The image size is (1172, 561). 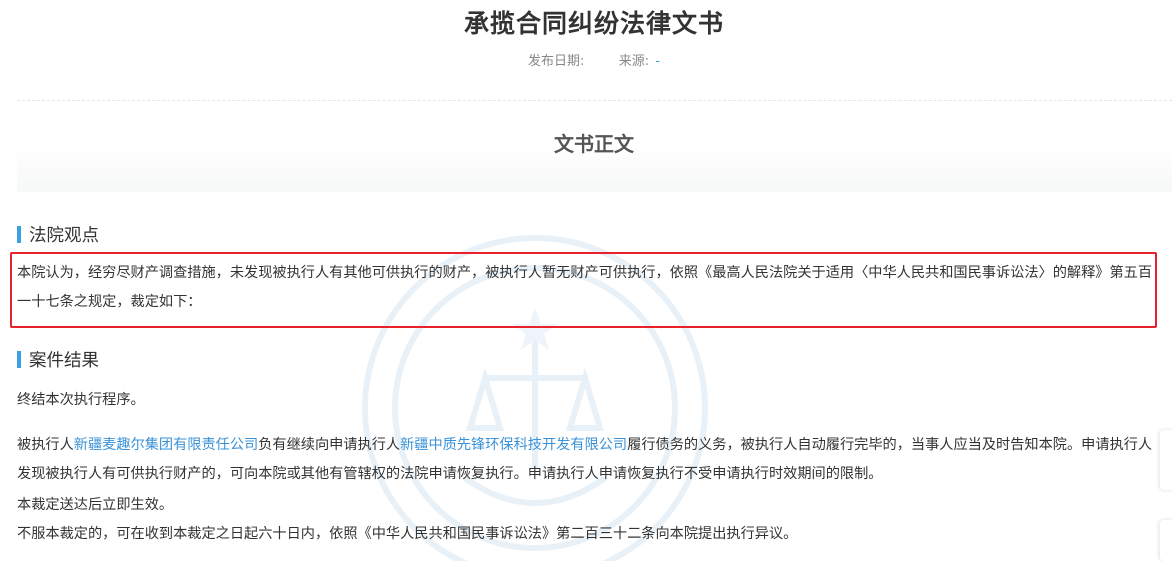 What do you see at coordinates (634, 61) in the screenshot?
I see `source-label: 来源:` at bounding box center [634, 61].